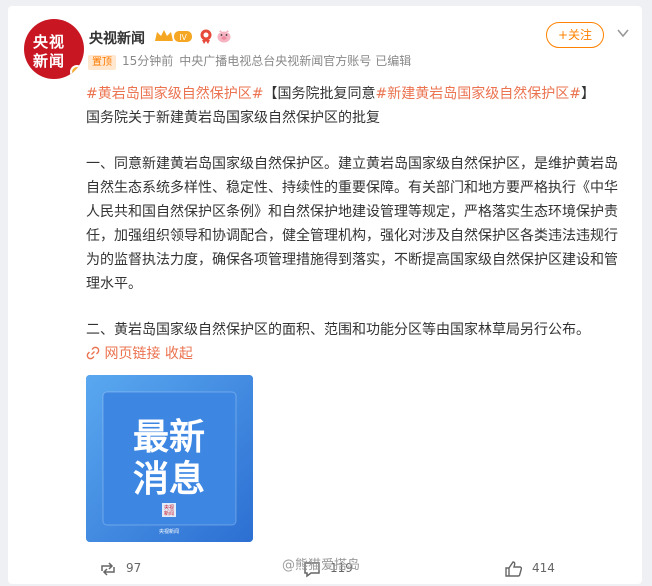 The image size is (652, 586). I want to click on post-meta: 置顶 15分钟前 中央广播电视总台央视新闻官方账号 已编辑, so click(249, 61).